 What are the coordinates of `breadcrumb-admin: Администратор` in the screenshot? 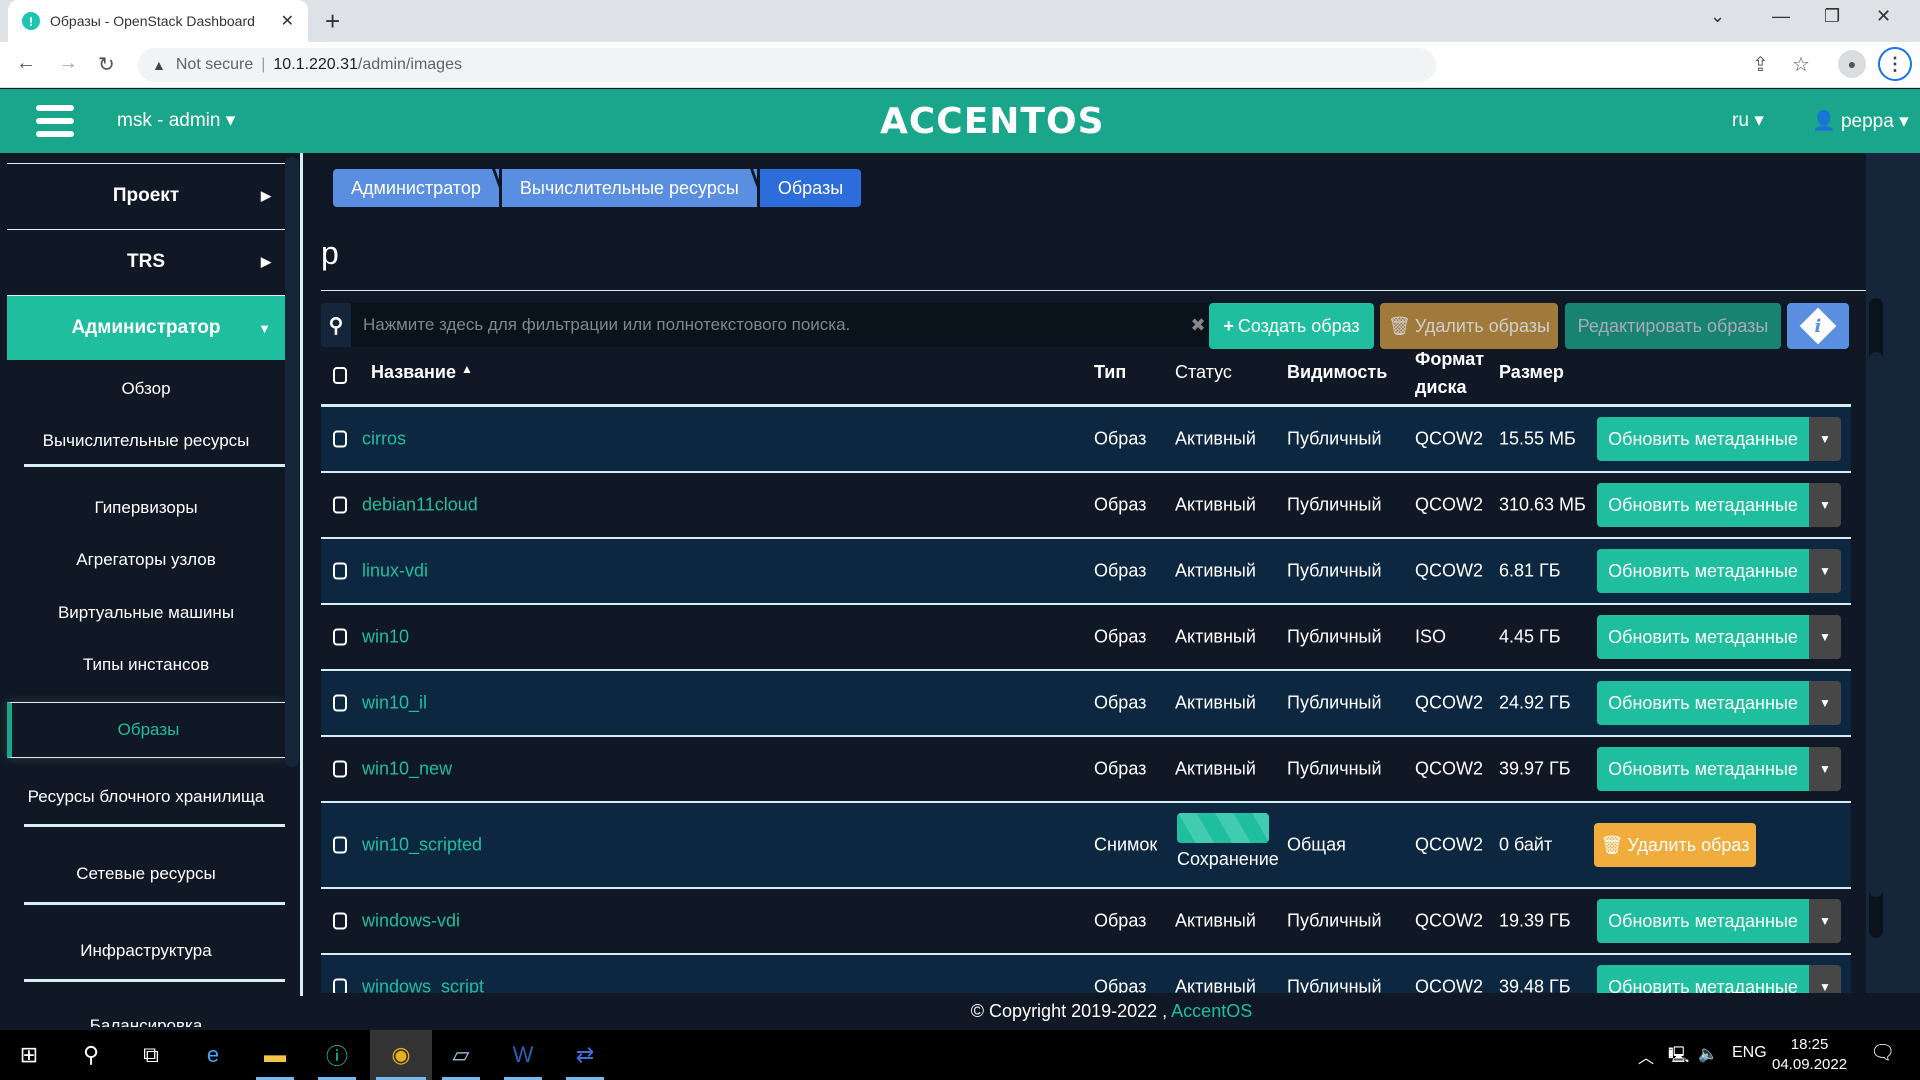 It's located at (416, 188).